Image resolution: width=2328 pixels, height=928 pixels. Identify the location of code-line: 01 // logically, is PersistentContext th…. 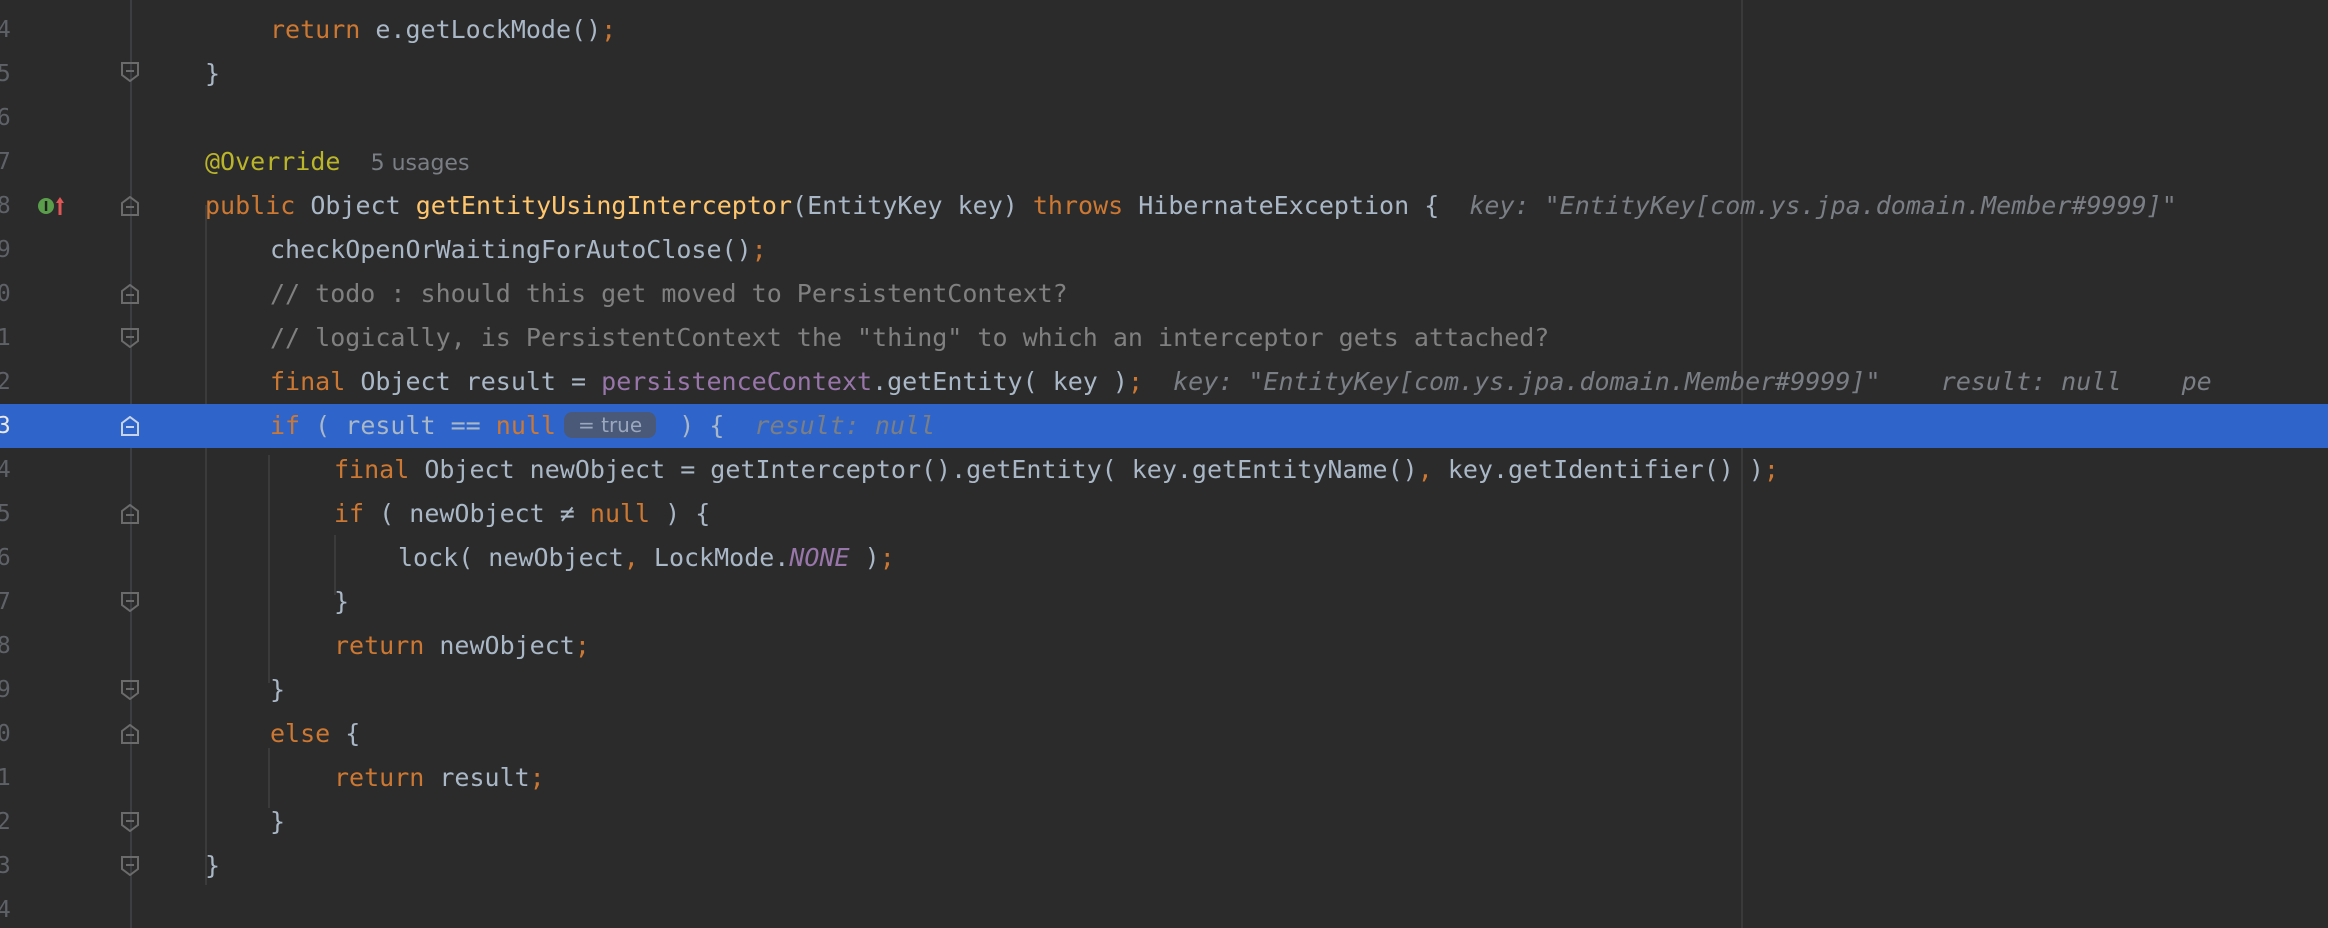
(1164, 338).